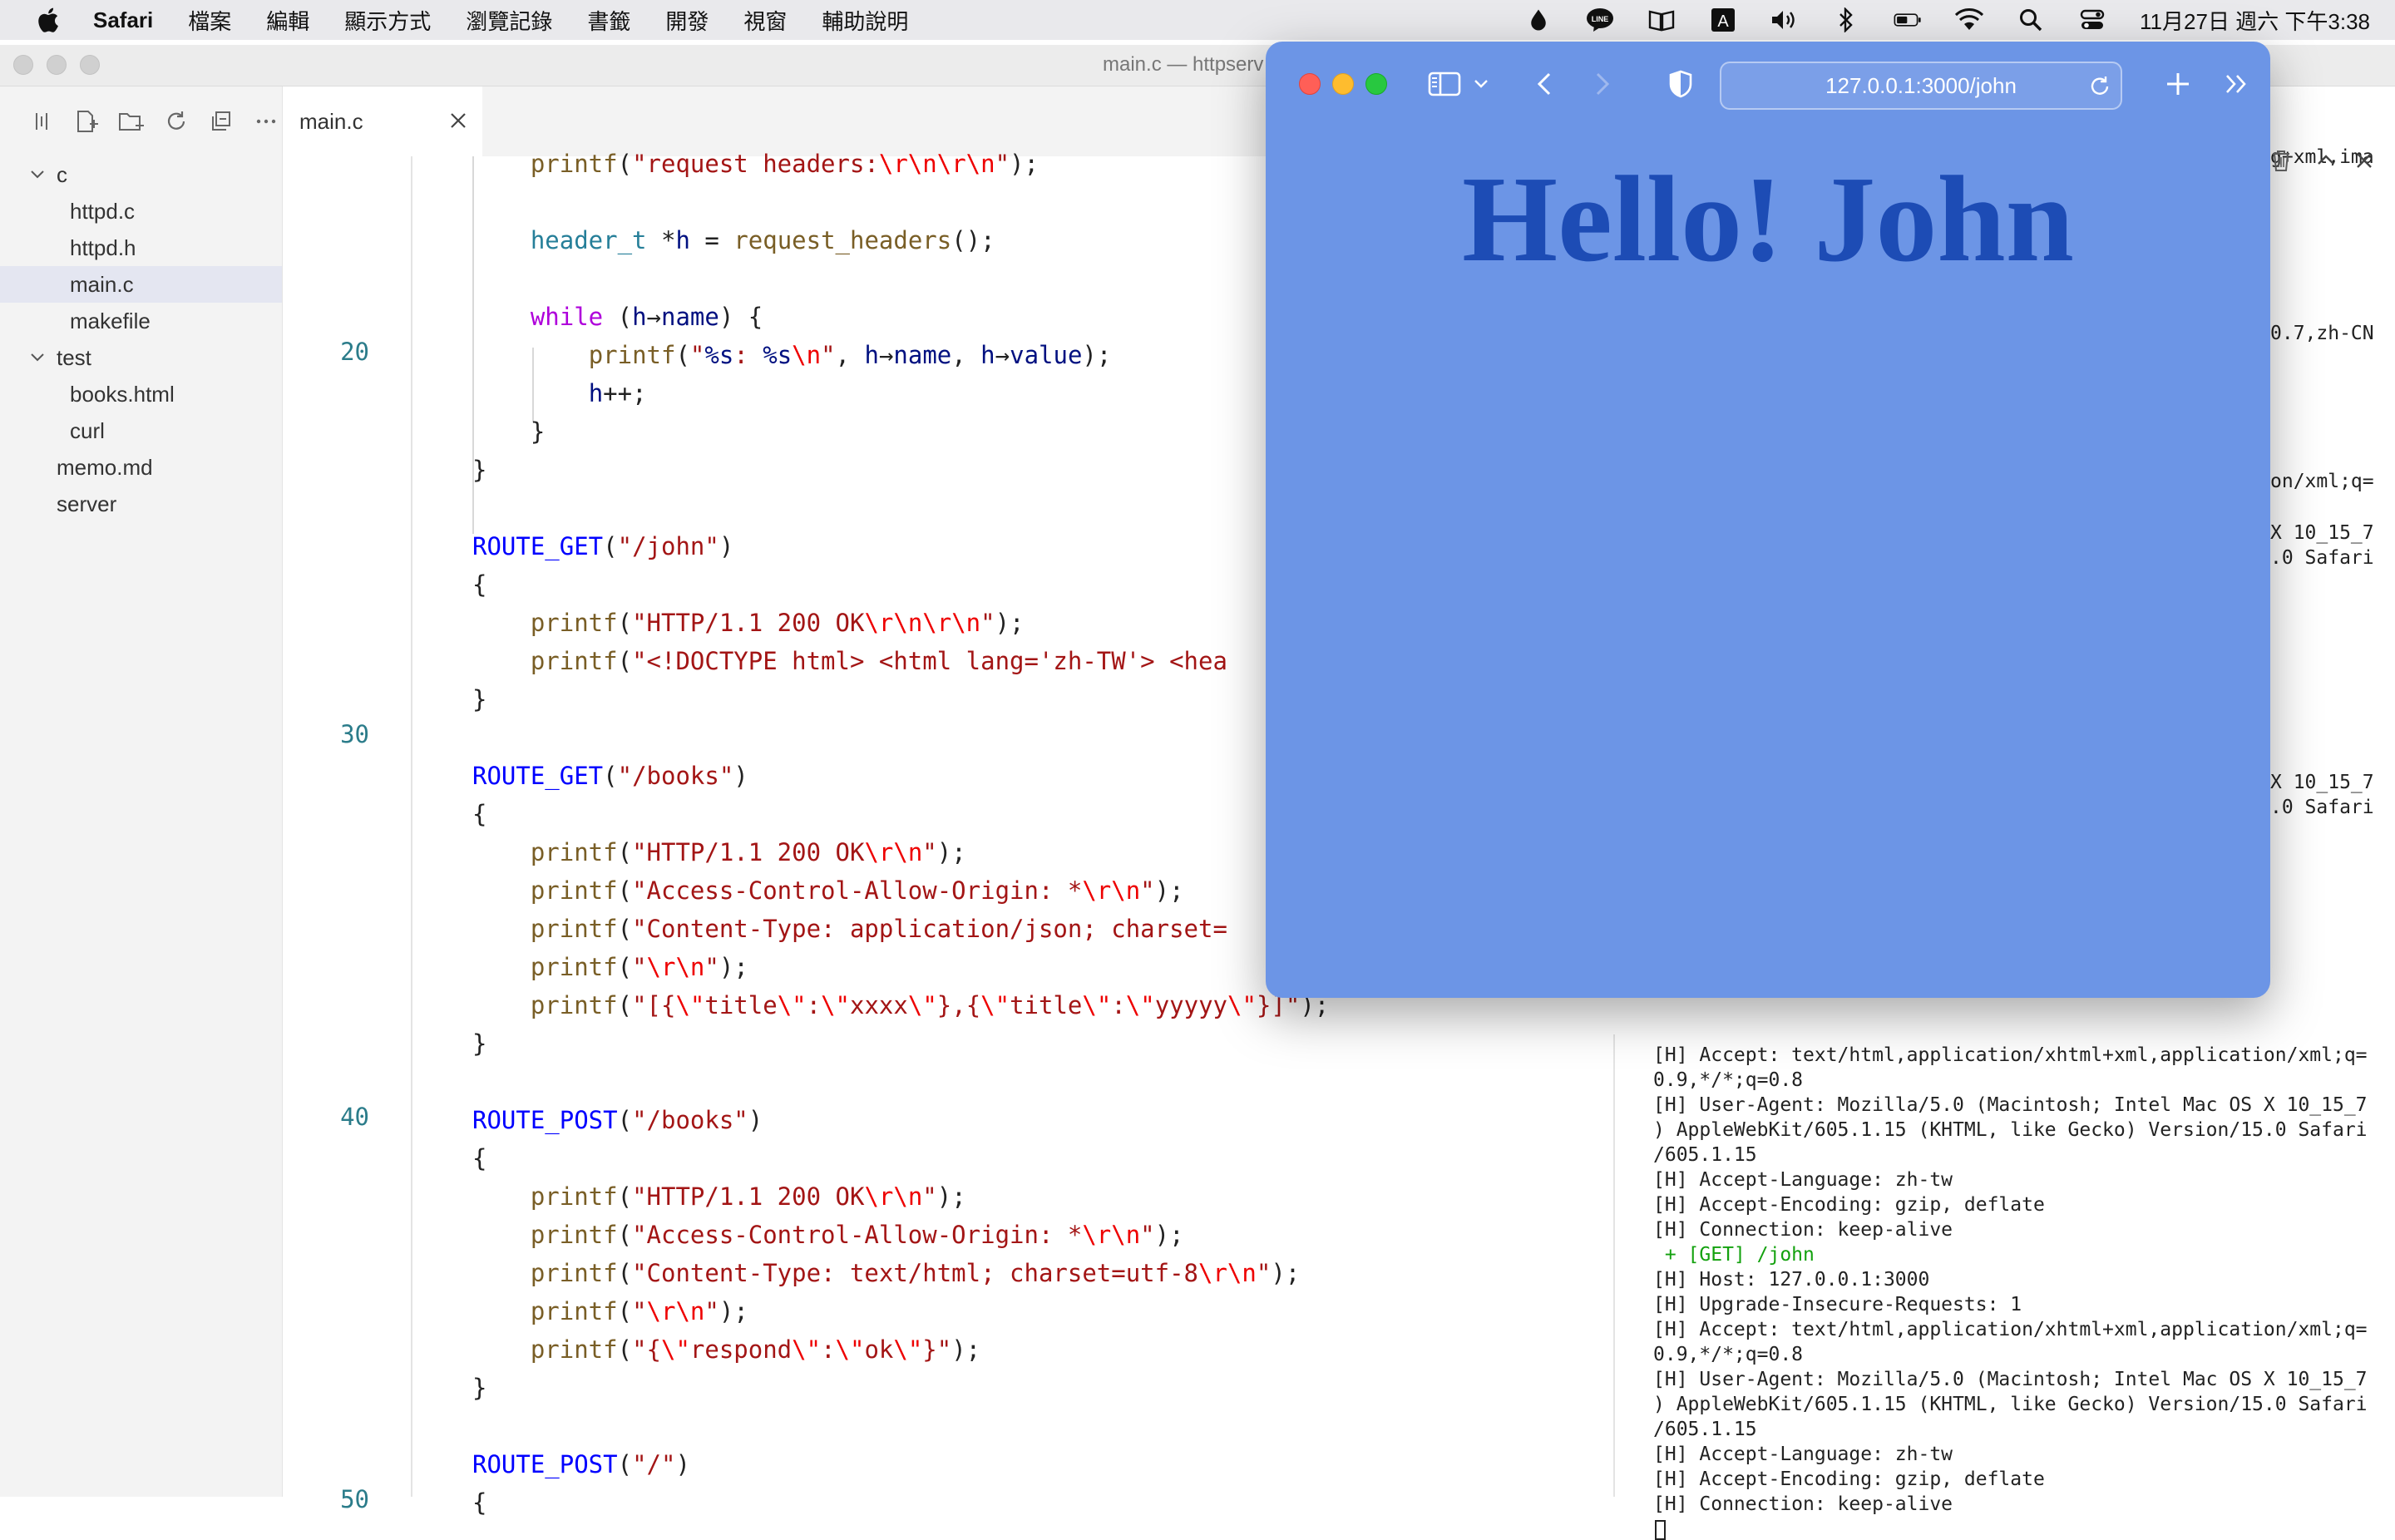  What do you see at coordinates (74, 357) in the screenshot?
I see `tree-item-label: test` at bounding box center [74, 357].